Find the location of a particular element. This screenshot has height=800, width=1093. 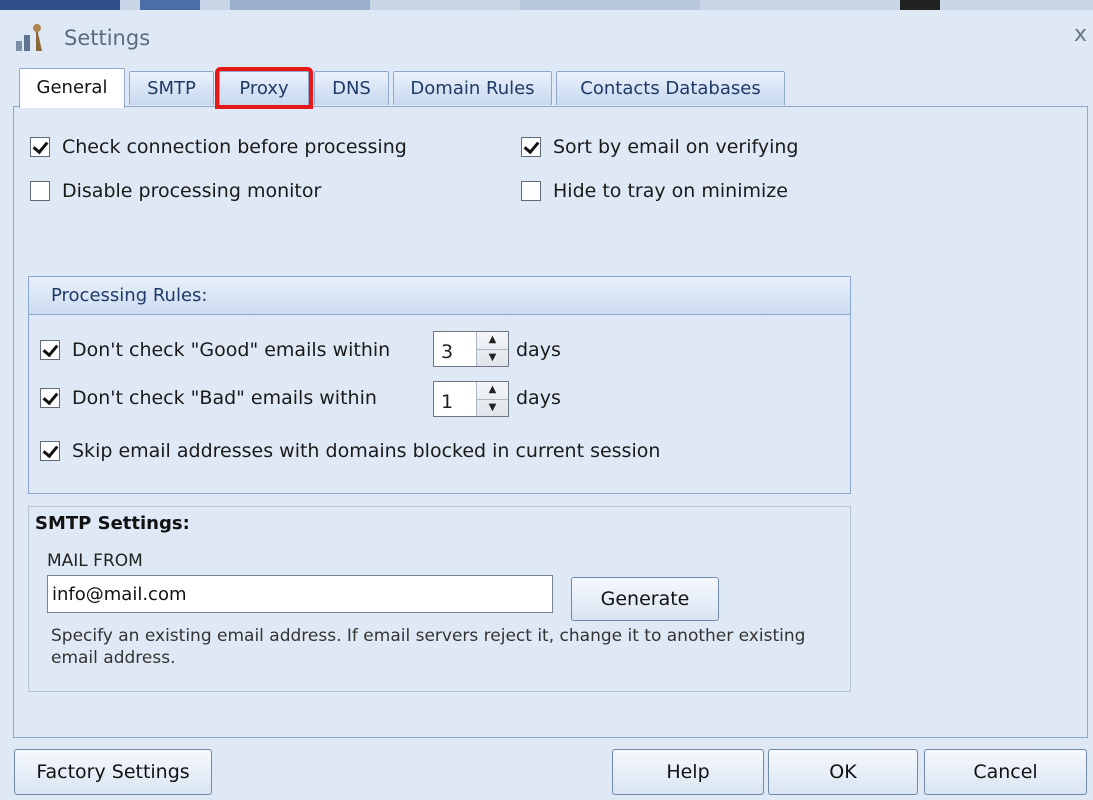

hide-to-tray-option: Hide to tray on minimize is located at coordinates (654, 191).